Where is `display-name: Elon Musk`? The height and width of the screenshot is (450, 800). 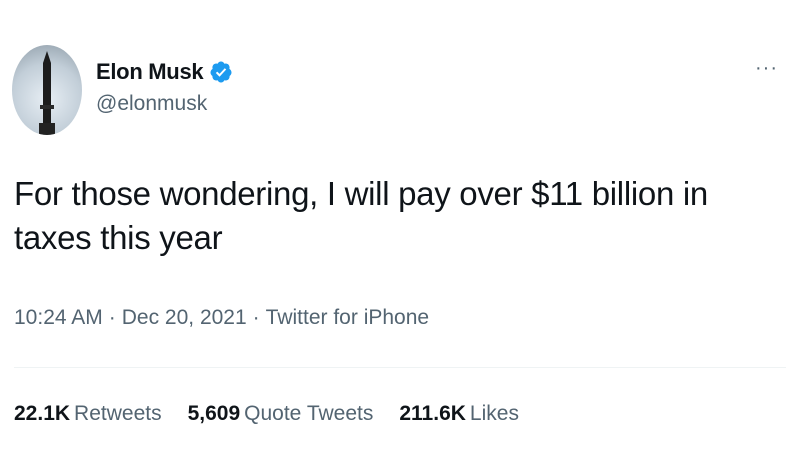 display-name: Elon Musk is located at coordinates (150, 72).